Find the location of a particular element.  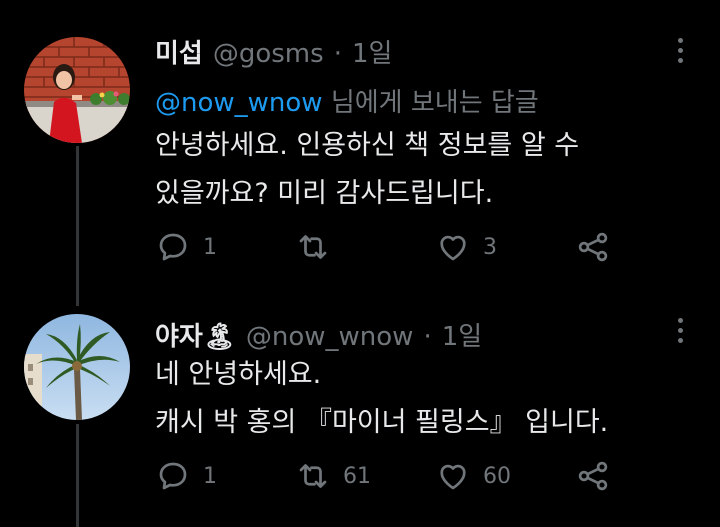

user-handle: @now_wnow is located at coordinates (330, 337).